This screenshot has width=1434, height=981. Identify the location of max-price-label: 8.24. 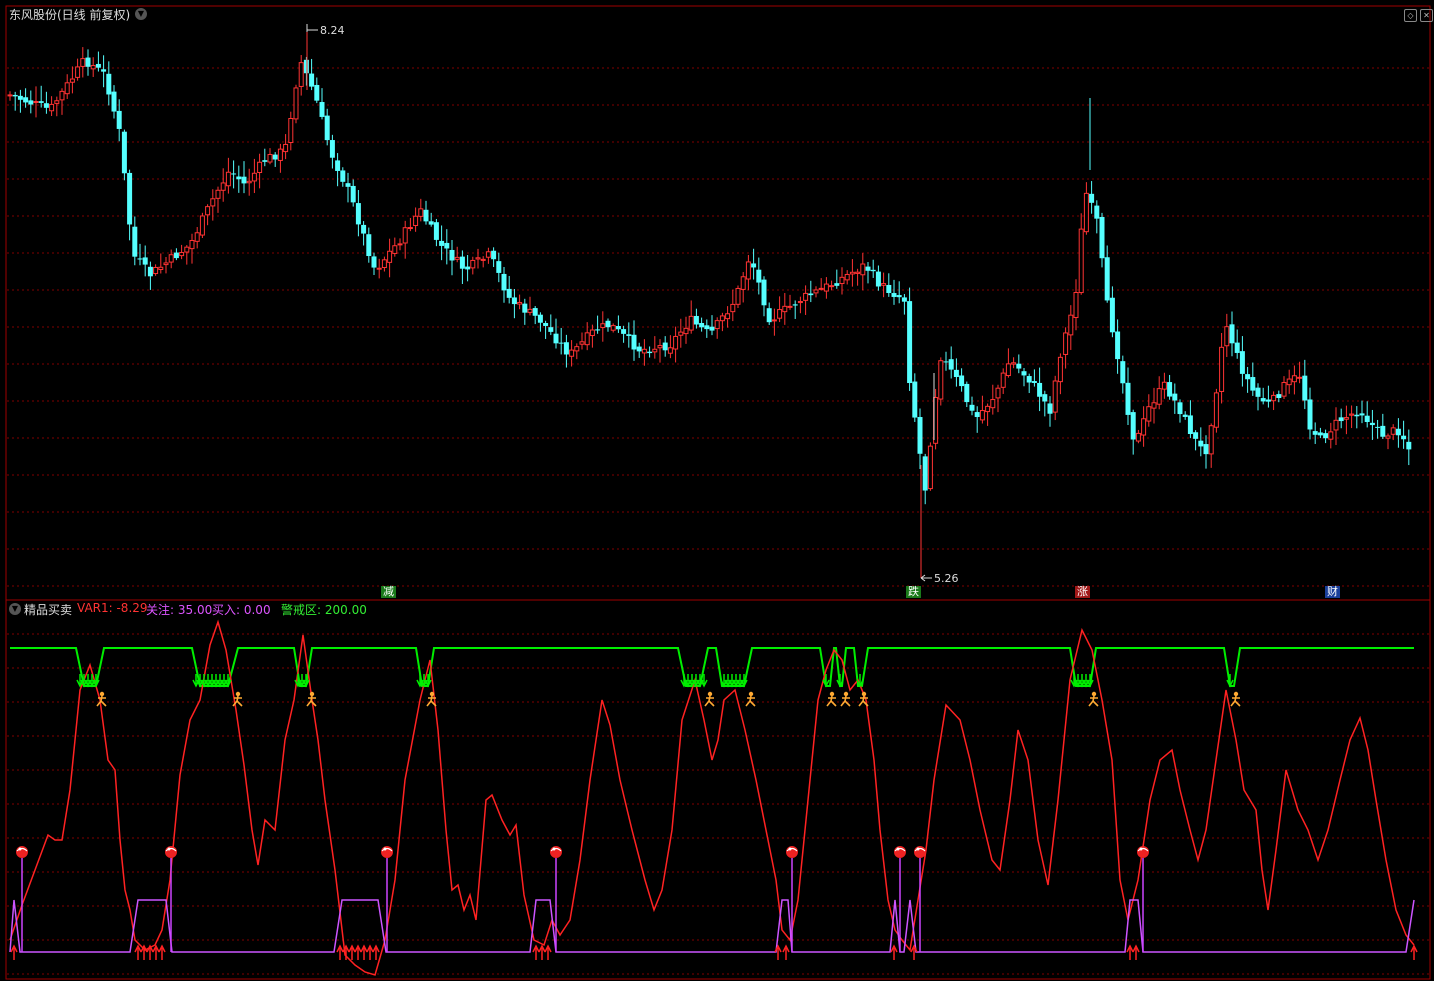
(332, 30).